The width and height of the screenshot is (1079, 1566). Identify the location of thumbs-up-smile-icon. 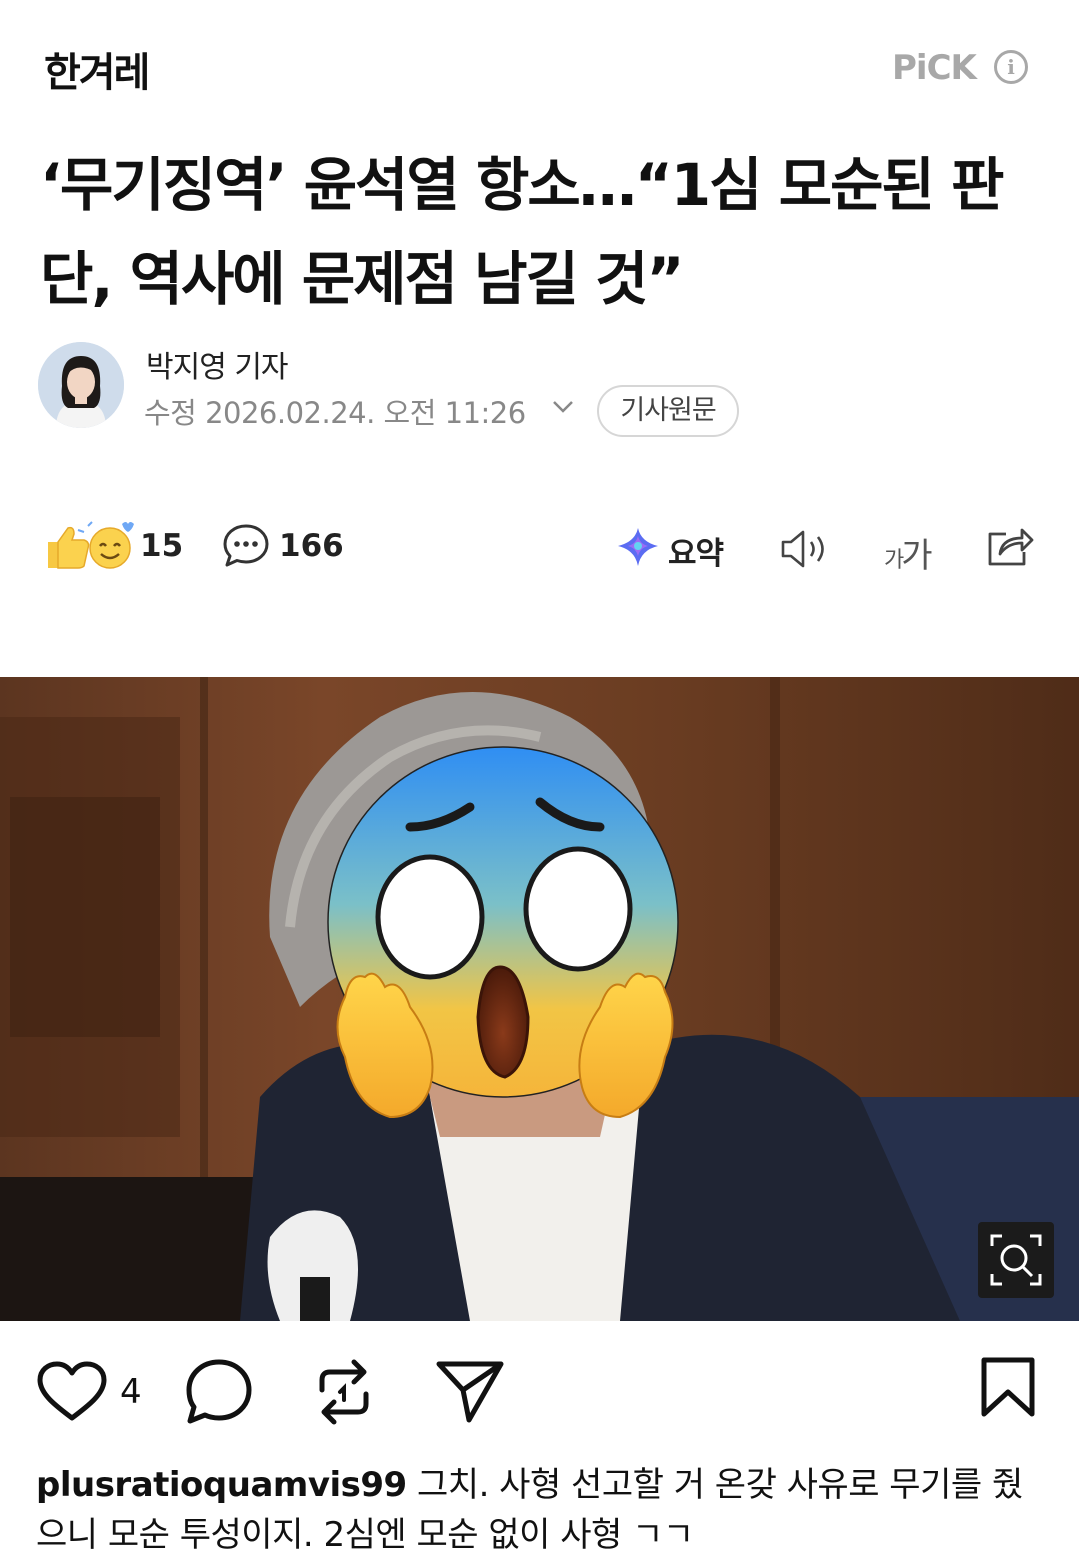
(89, 546).